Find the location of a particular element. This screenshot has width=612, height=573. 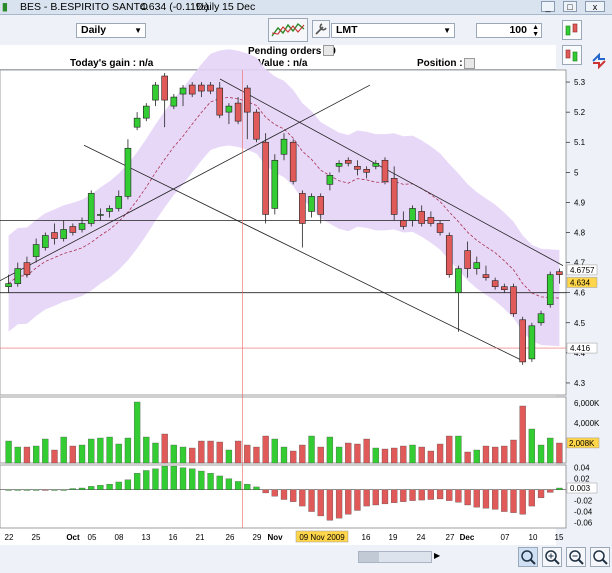

sell-order-button is located at coordinates (572, 55).